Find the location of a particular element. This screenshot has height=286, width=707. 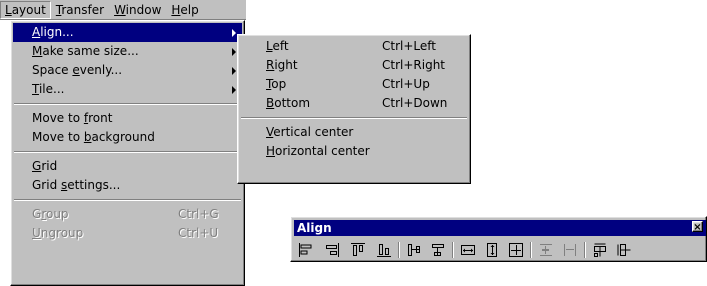

space-evenly-vertical-button is located at coordinates (546, 250).